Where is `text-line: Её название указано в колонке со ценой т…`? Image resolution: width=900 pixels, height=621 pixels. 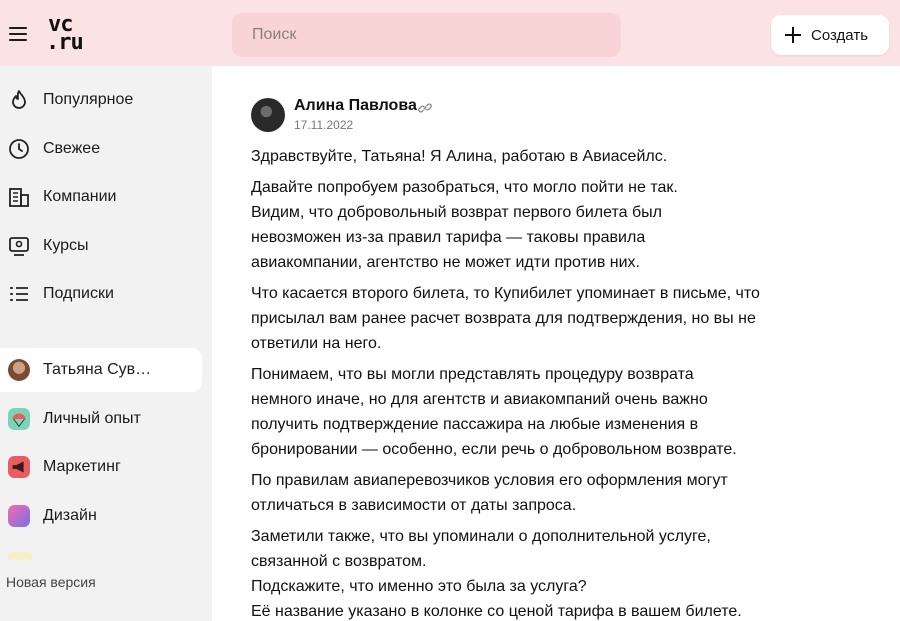
text-line: Её название указано в колонке со ценой т… is located at coordinates (496, 611).